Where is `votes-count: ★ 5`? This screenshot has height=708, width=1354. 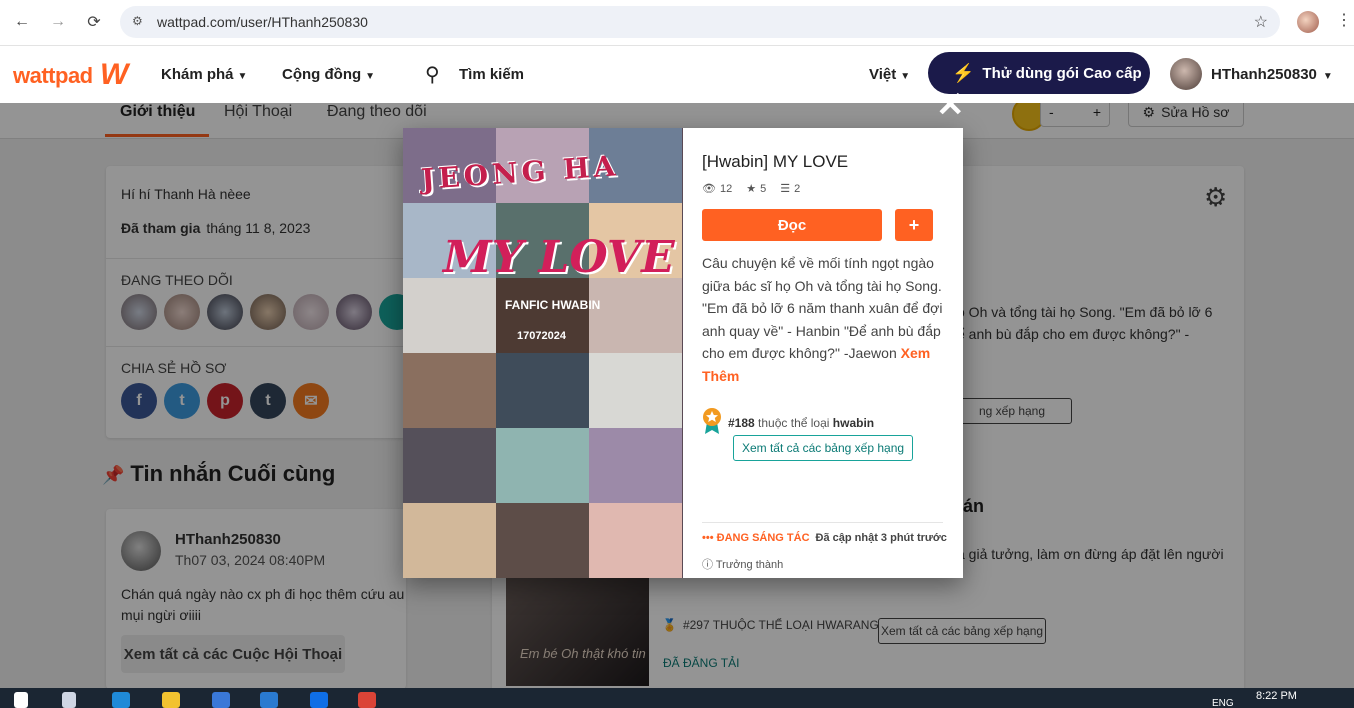
votes-count: ★ 5 is located at coordinates (756, 189).